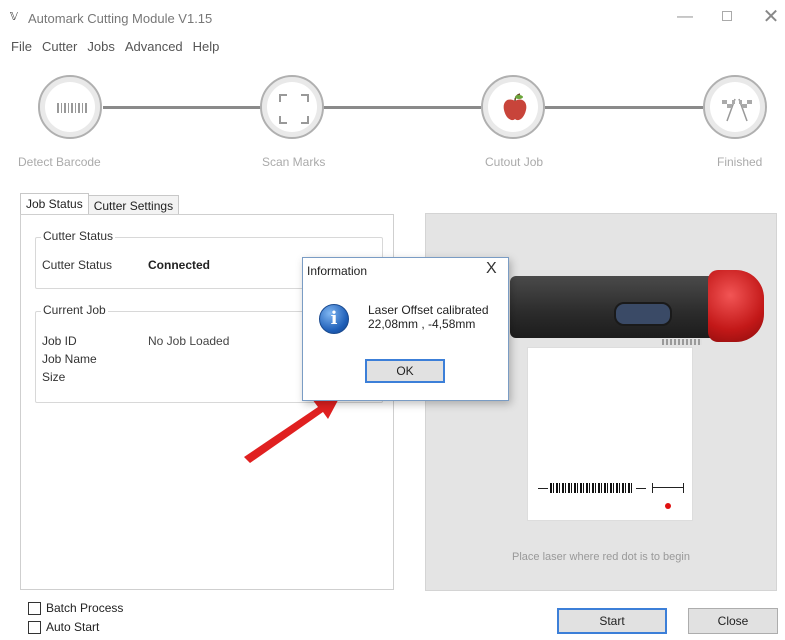 The height and width of the screenshot is (640, 785). What do you see at coordinates (69, 359) in the screenshot?
I see `job-name-label: Job Name` at bounding box center [69, 359].